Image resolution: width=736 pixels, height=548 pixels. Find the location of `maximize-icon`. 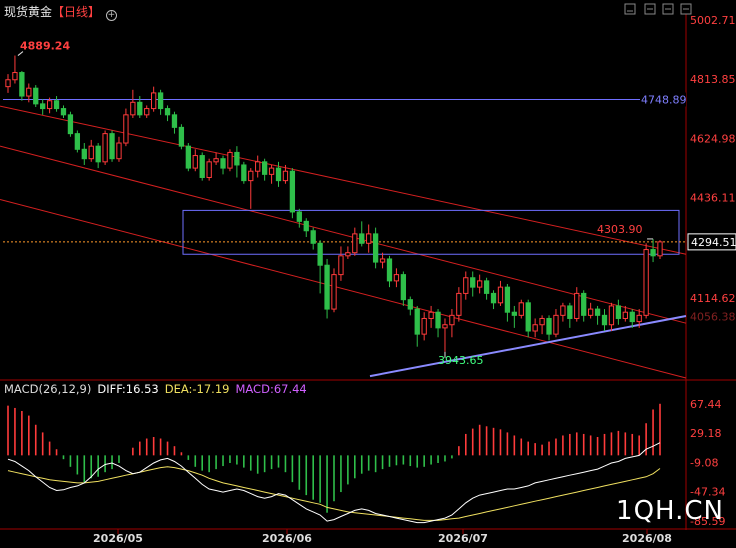

maximize-icon is located at coordinates (668, 9).